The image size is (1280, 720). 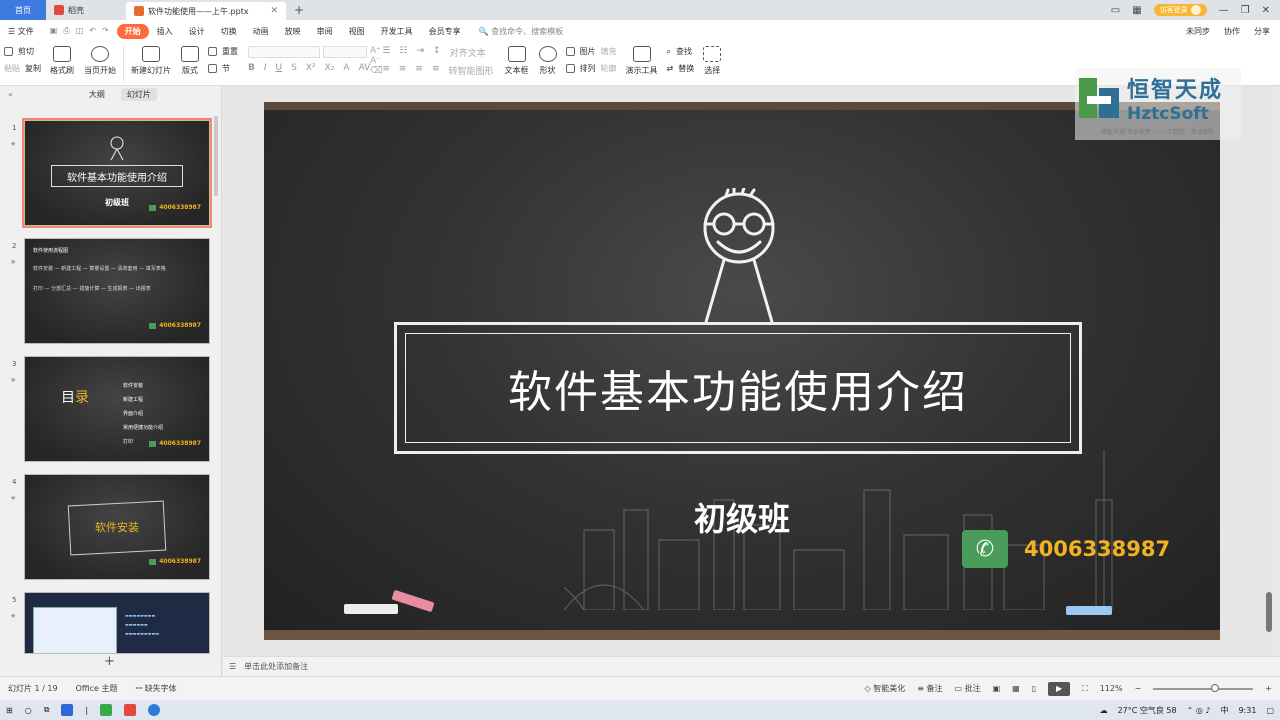 I want to click on superscript-icon: X², so click(x=311, y=68).